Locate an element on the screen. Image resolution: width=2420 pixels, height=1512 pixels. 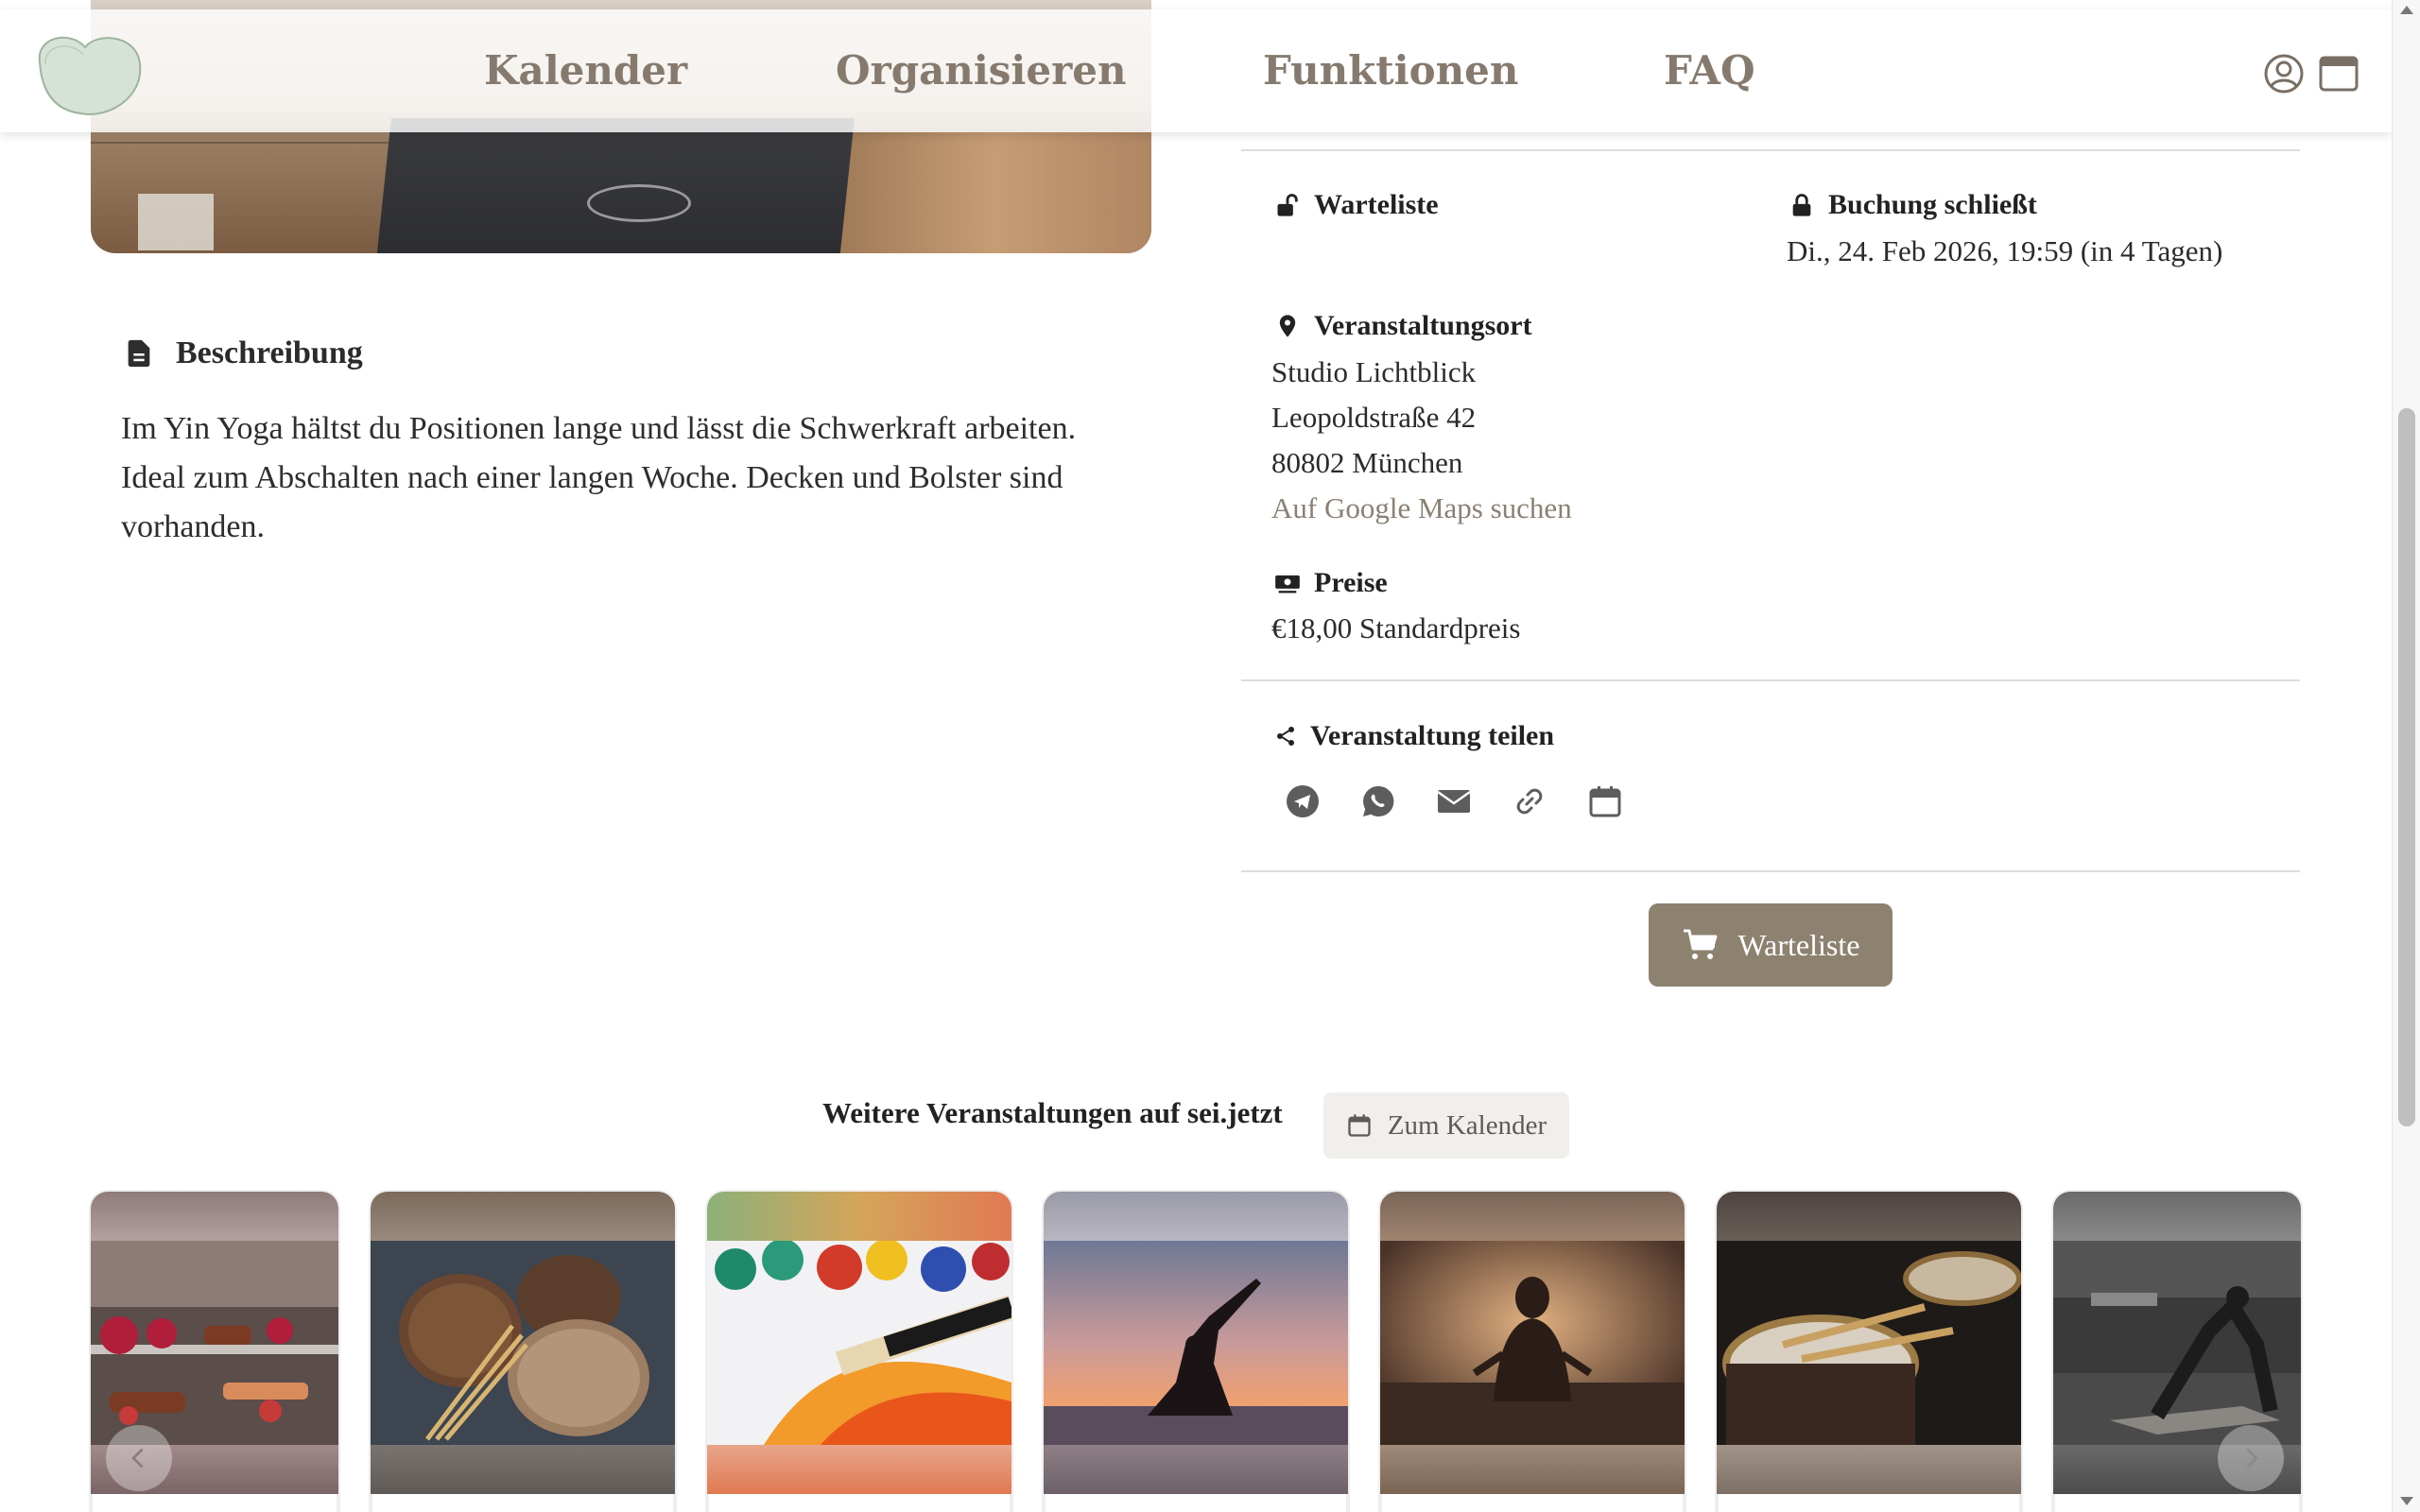
top-navigation-bar: Kalender Organisieren Funktionen FAQ is located at coordinates (1196, 70).